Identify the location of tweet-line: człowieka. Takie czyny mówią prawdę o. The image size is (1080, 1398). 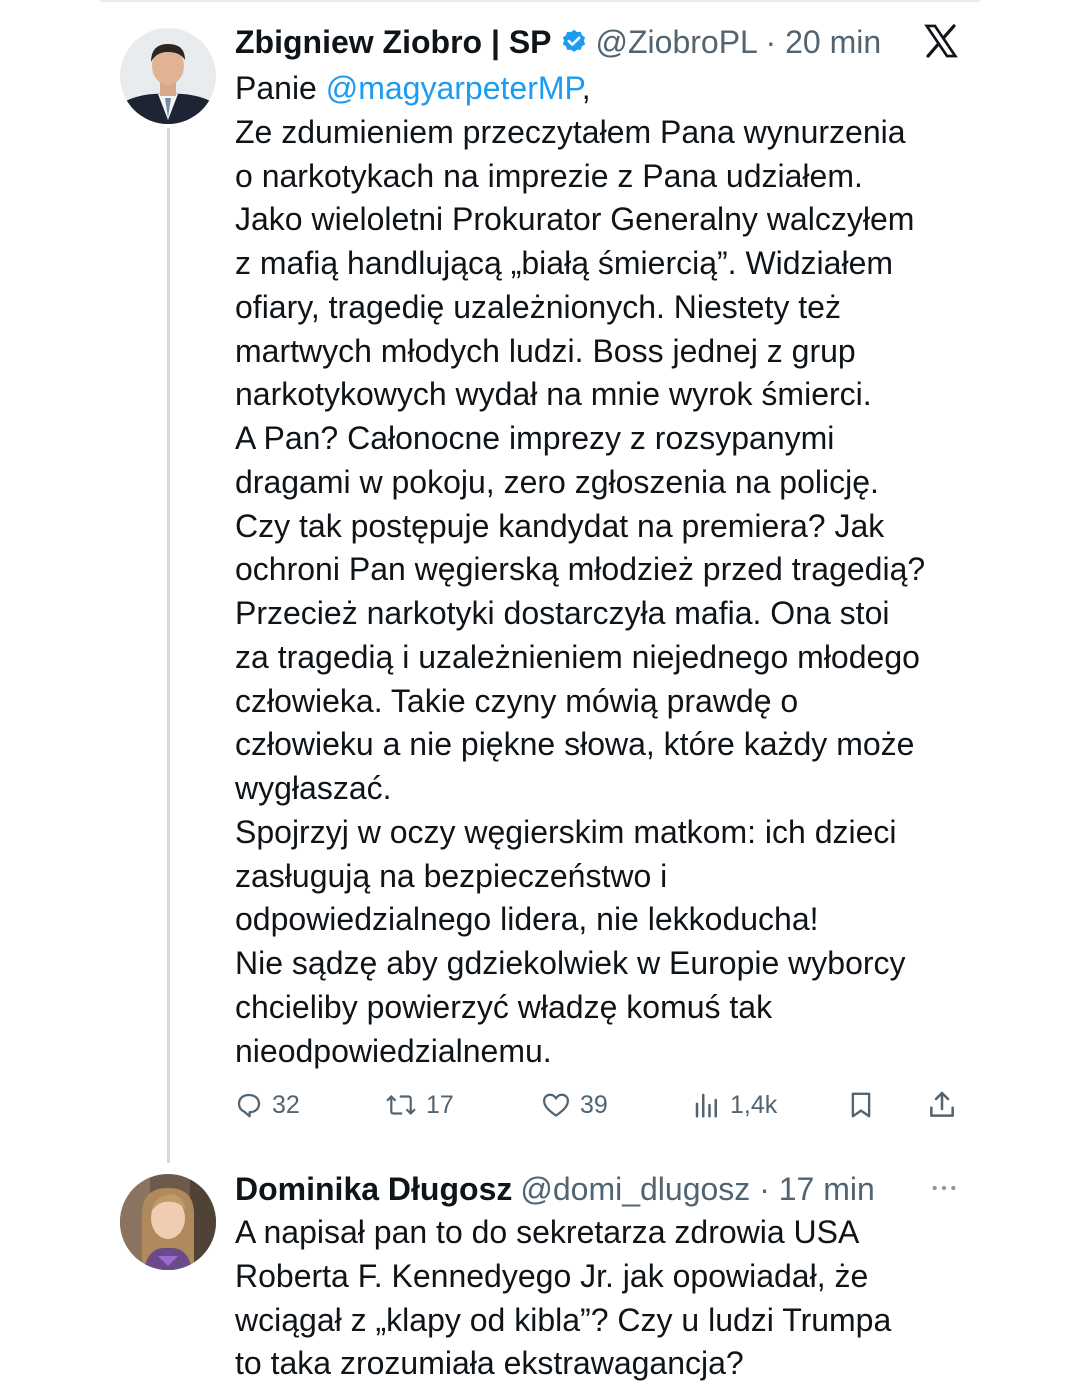
(517, 700).